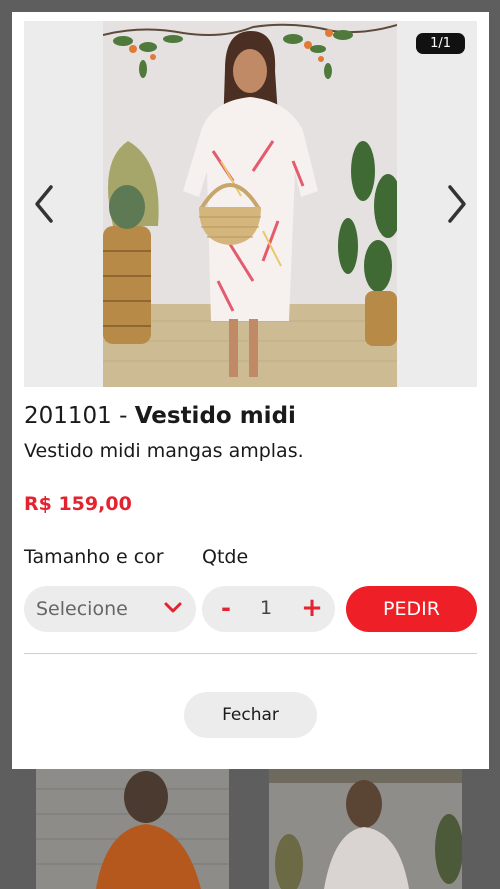 This screenshot has width=500, height=889. I want to click on size-color-label: Tamanho e cor, so click(94, 557).